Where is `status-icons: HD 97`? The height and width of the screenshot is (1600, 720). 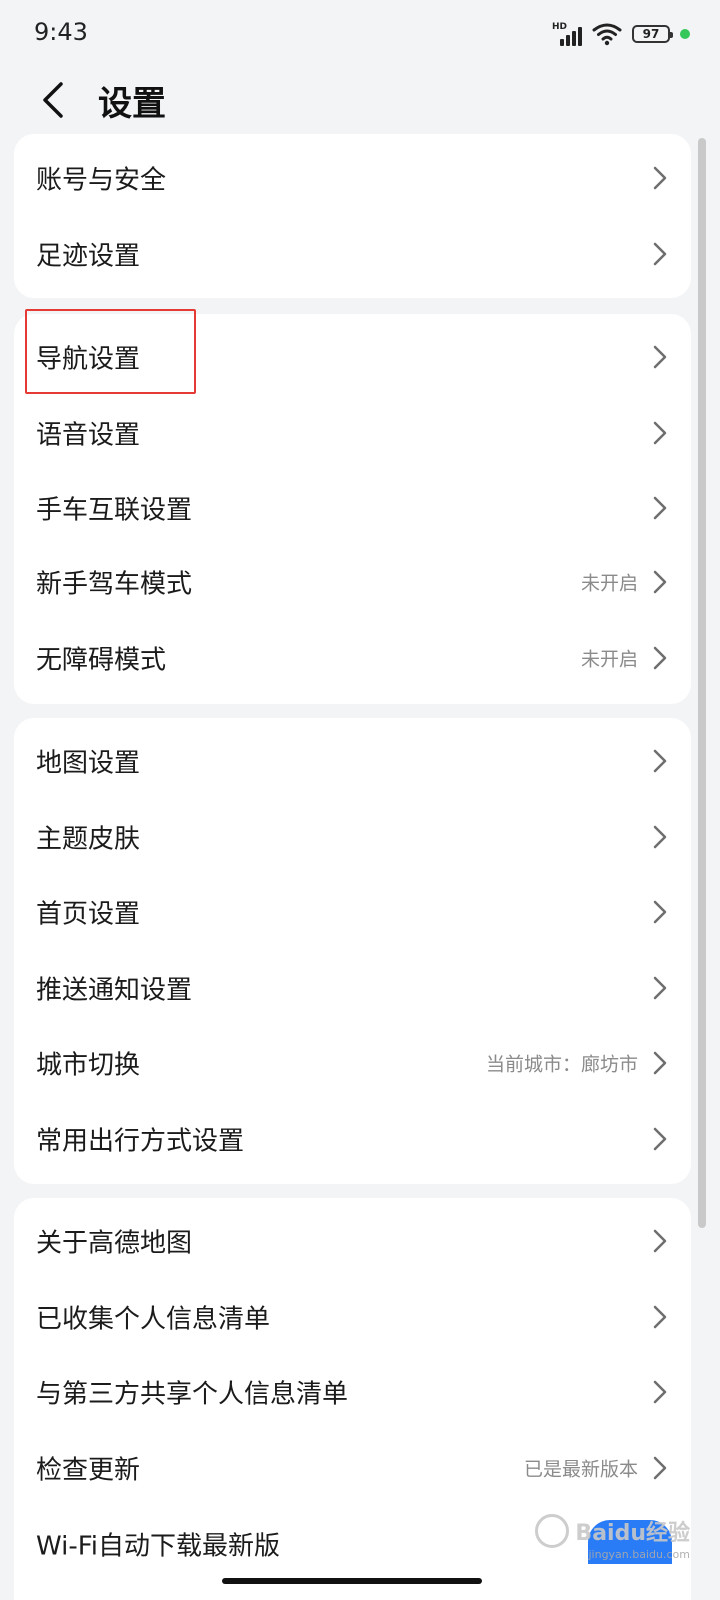 status-icons: HD 97 is located at coordinates (621, 34).